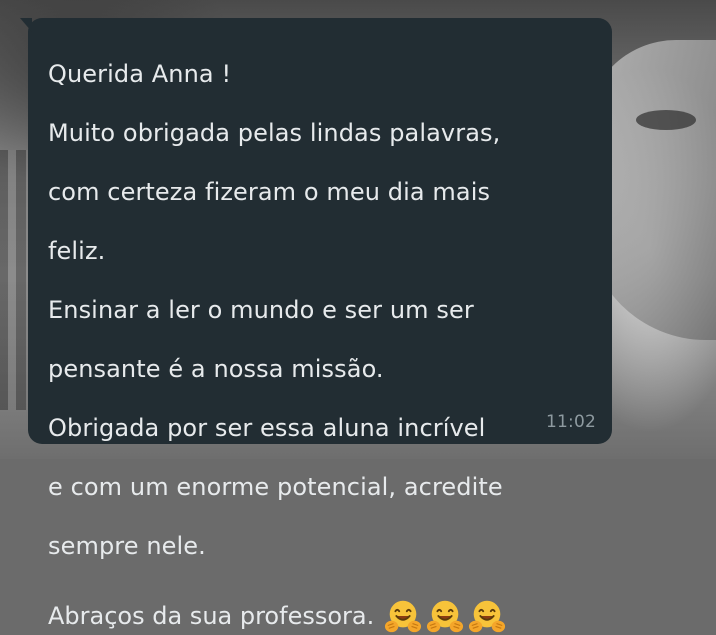 Image resolution: width=716 pixels, height=635 pixels. What do you see at coordinates (140, 73) in the screenshot?
I see `message-line: Querida Anna !` at bounding box center [140, 73].